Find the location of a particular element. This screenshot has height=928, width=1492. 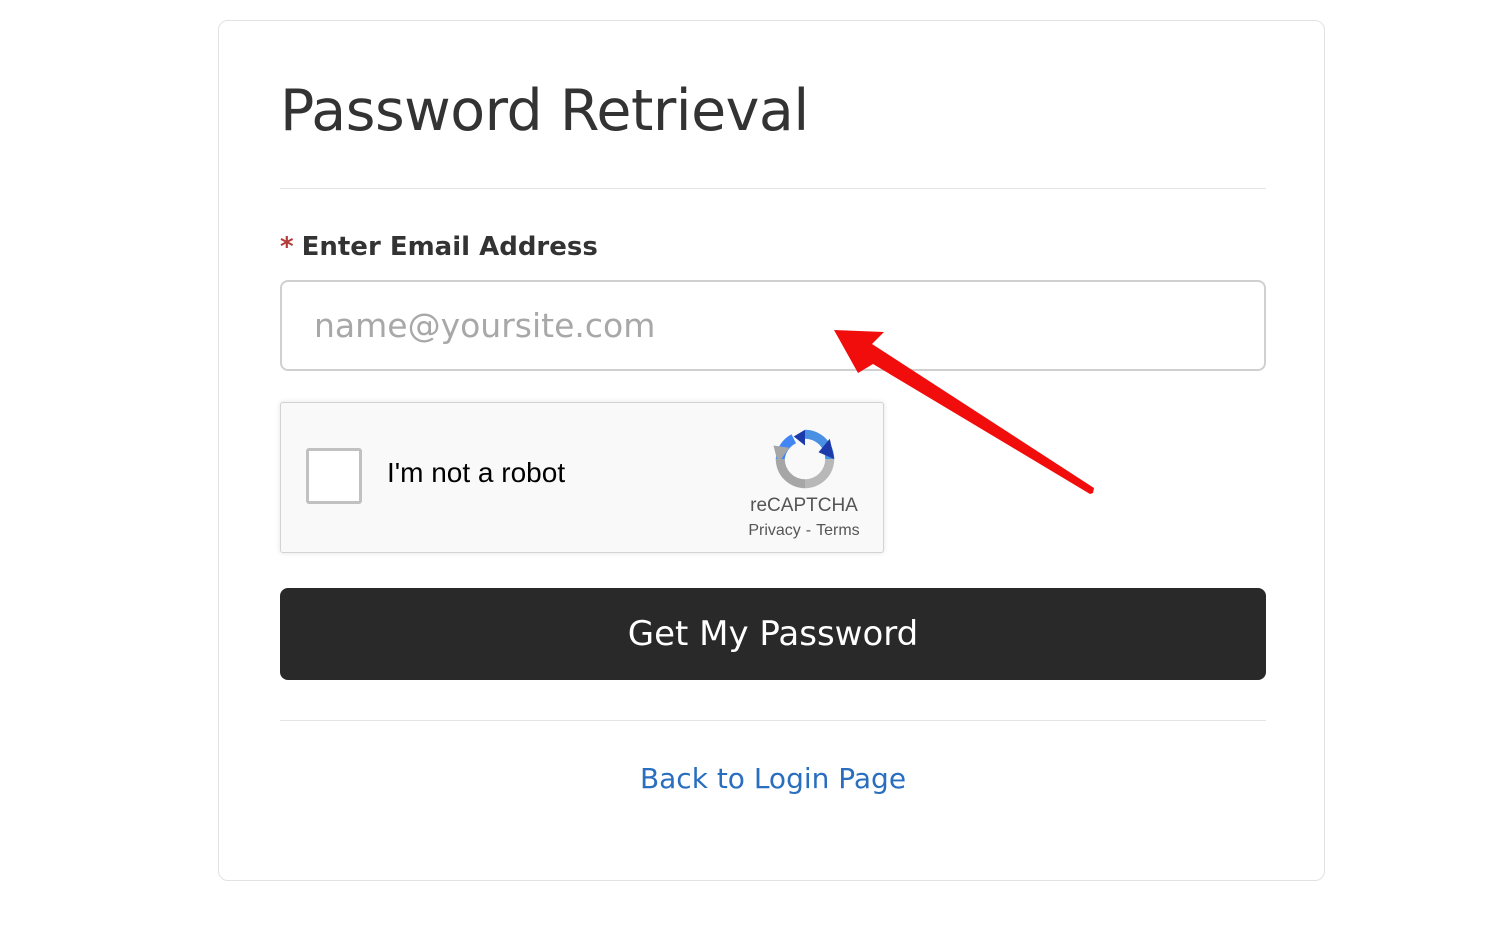

recaptcha-checkbox is located at coordinates (334, 476).